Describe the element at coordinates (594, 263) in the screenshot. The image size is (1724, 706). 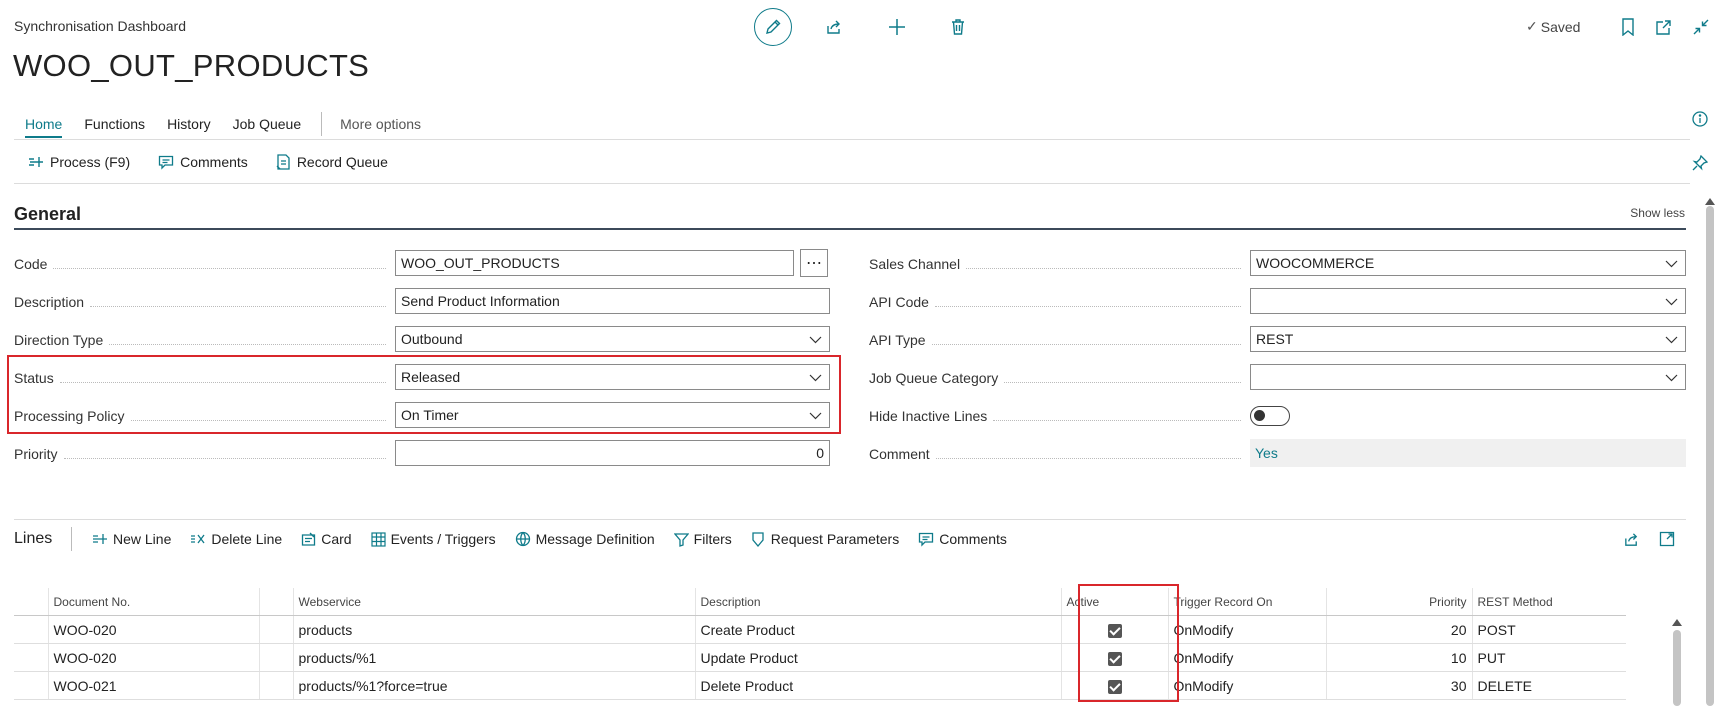
I see `code-input: WOO_OUT_PRODUCTS` at that location.